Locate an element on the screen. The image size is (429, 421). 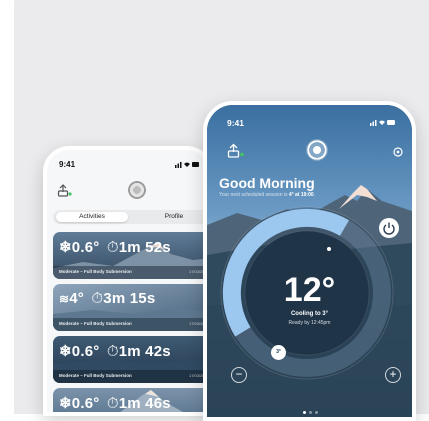
device-connected-icon is located at coordinates (65, 190).